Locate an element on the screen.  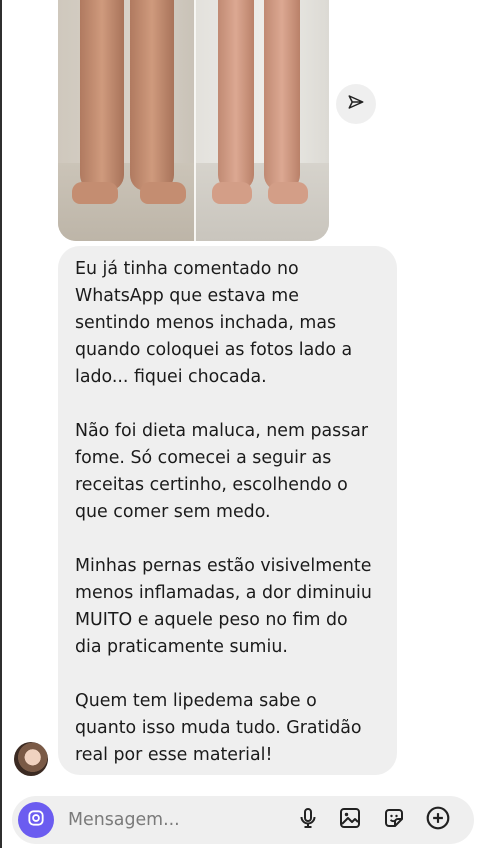
sticker-icon is located at coordinates (394, 820).